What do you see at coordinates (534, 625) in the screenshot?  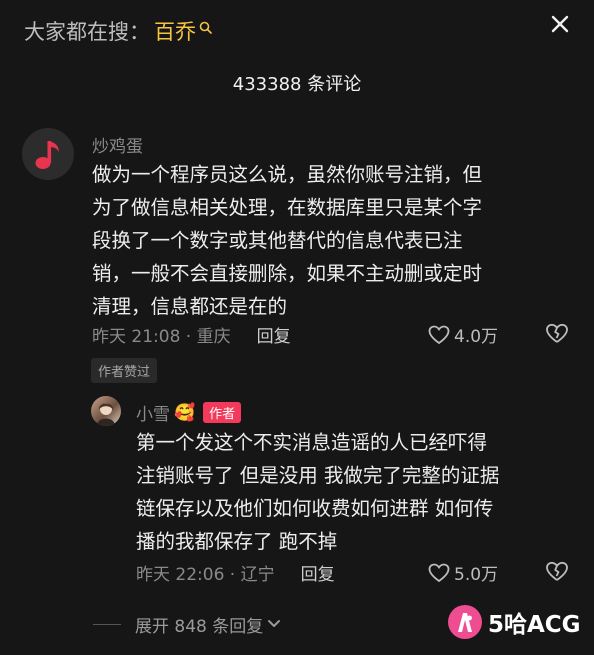 I see `watermark-text: 5哈ACG` at bounding box center [534, 625].